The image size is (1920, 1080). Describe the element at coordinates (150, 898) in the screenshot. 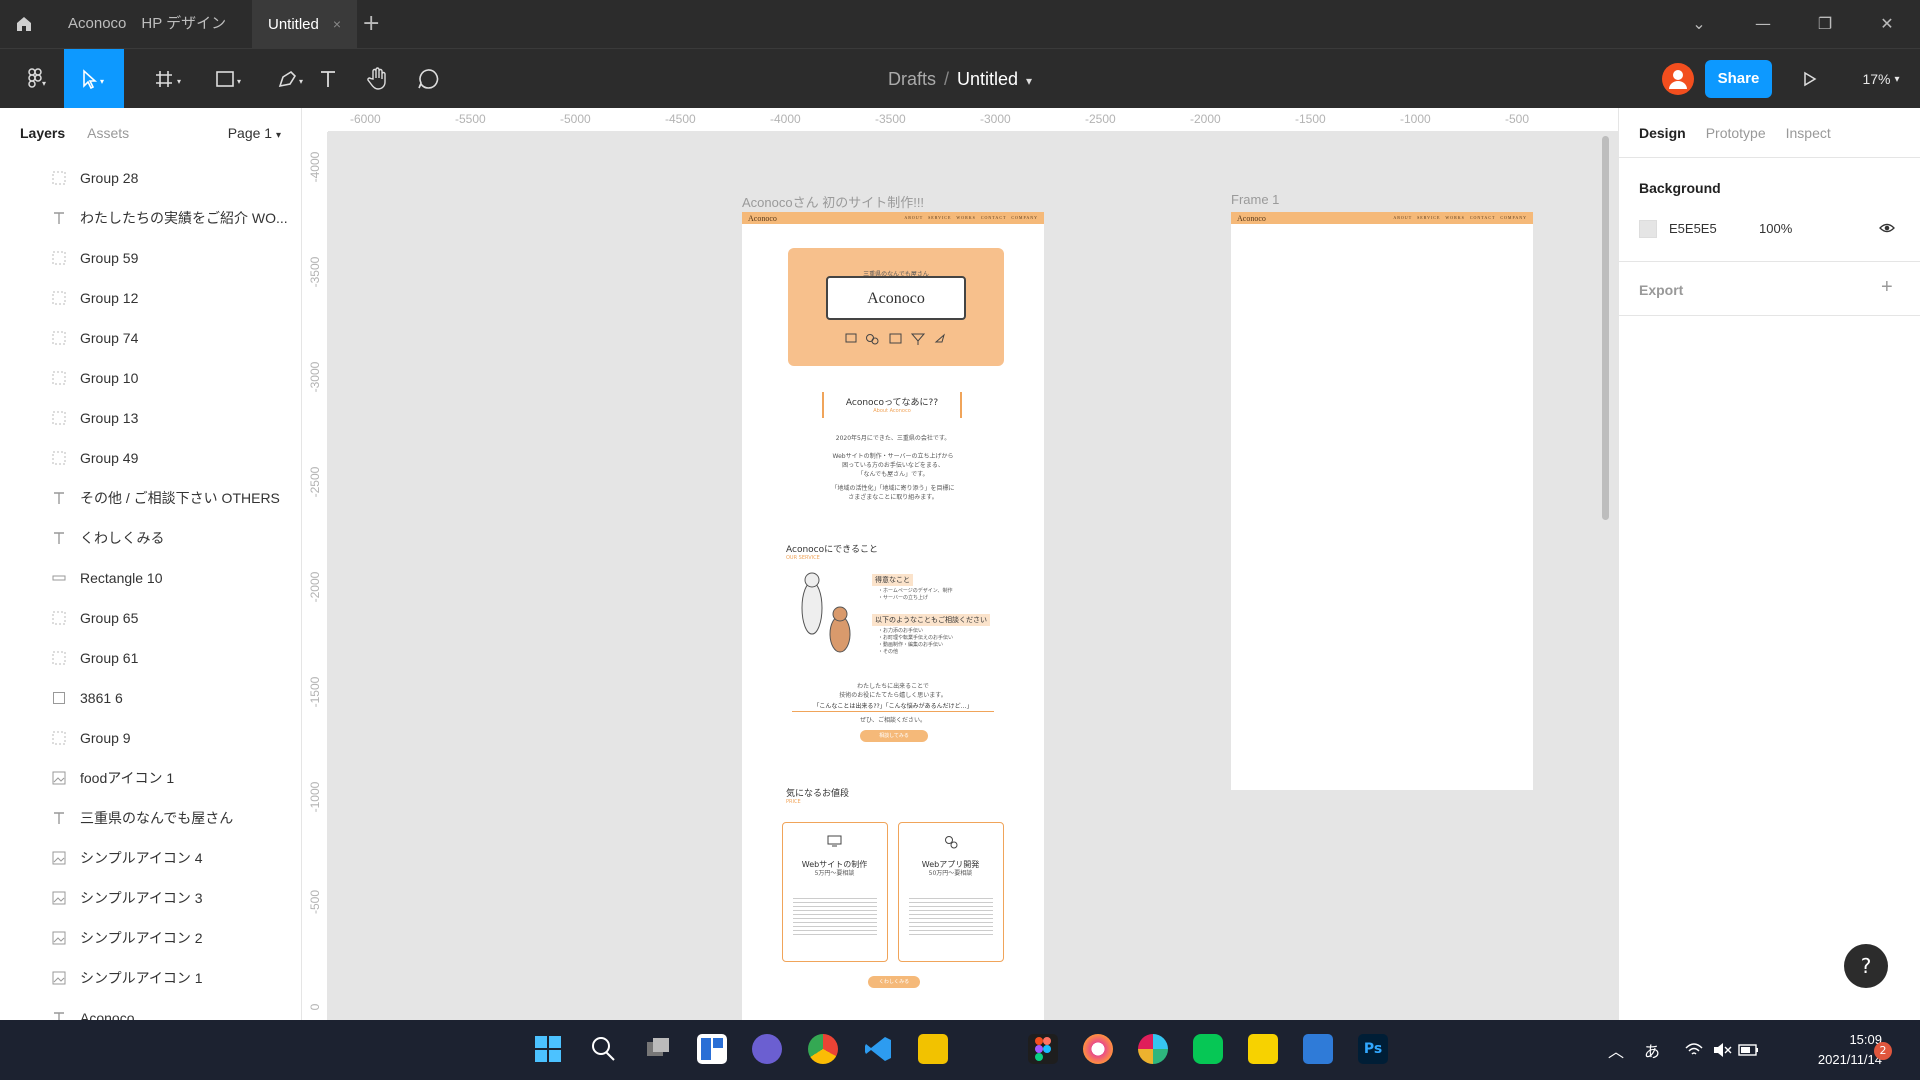

I see `layer-row: シンプルアイコン 3` at that location.